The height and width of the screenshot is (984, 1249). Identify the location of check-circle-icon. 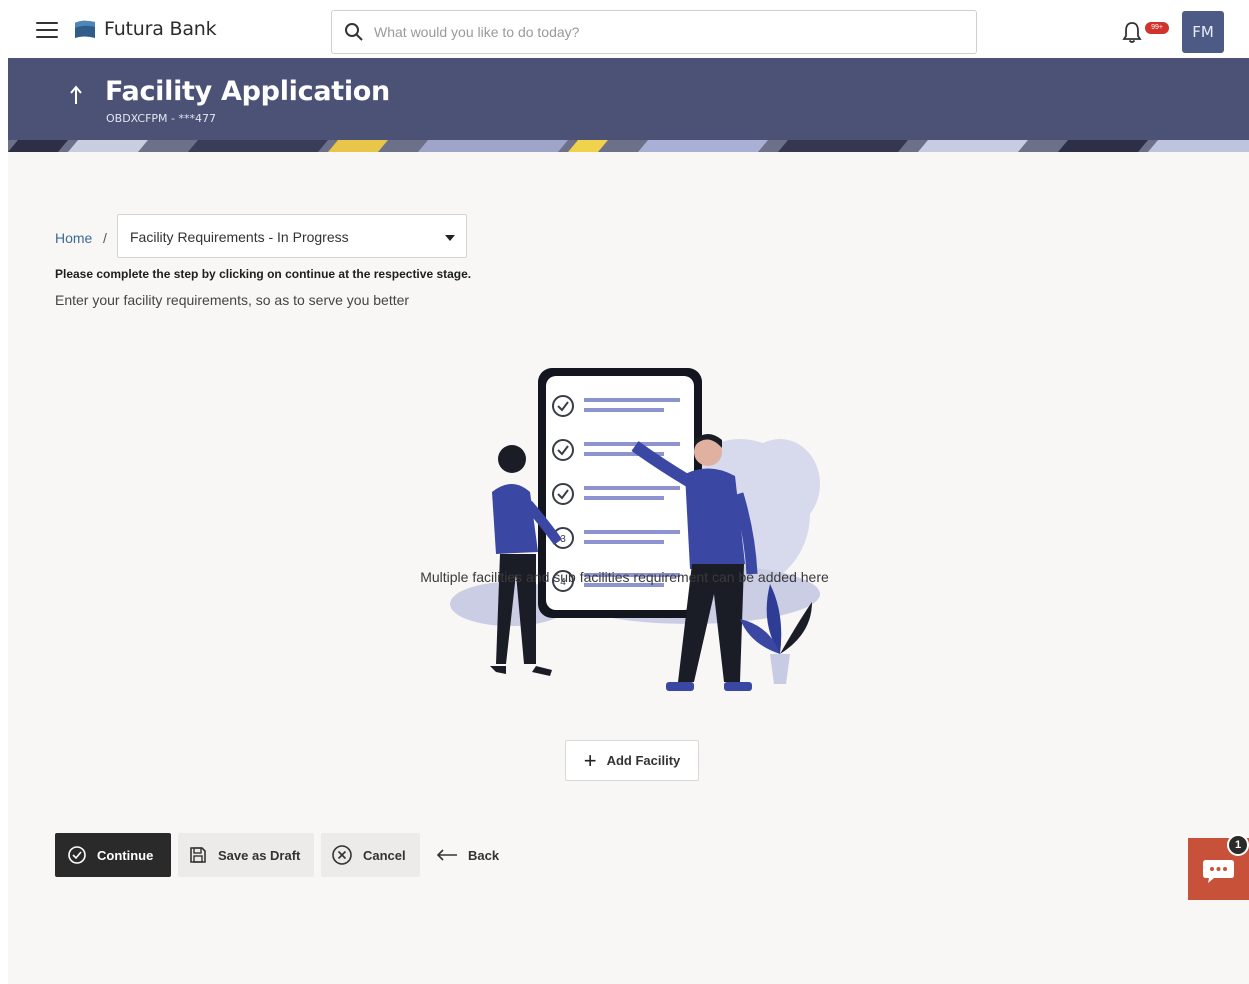
(77, 855).